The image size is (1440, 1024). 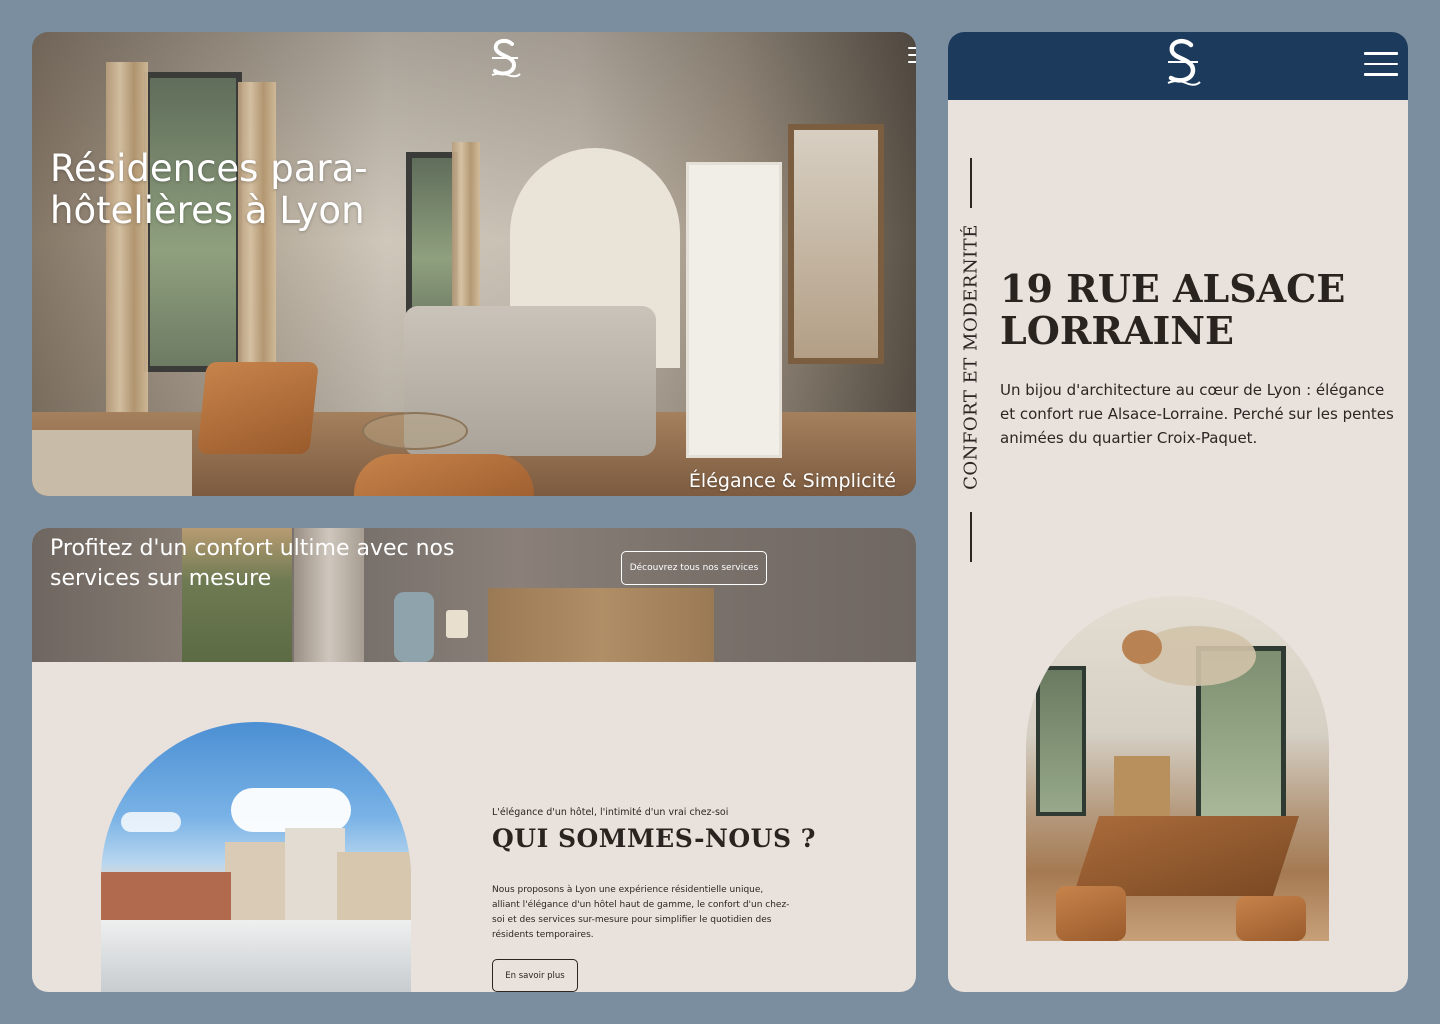 What do you see at coordinates (415, 431) in the screenshot?
I see `coffee-table-image` at bounding box center [415, 431].